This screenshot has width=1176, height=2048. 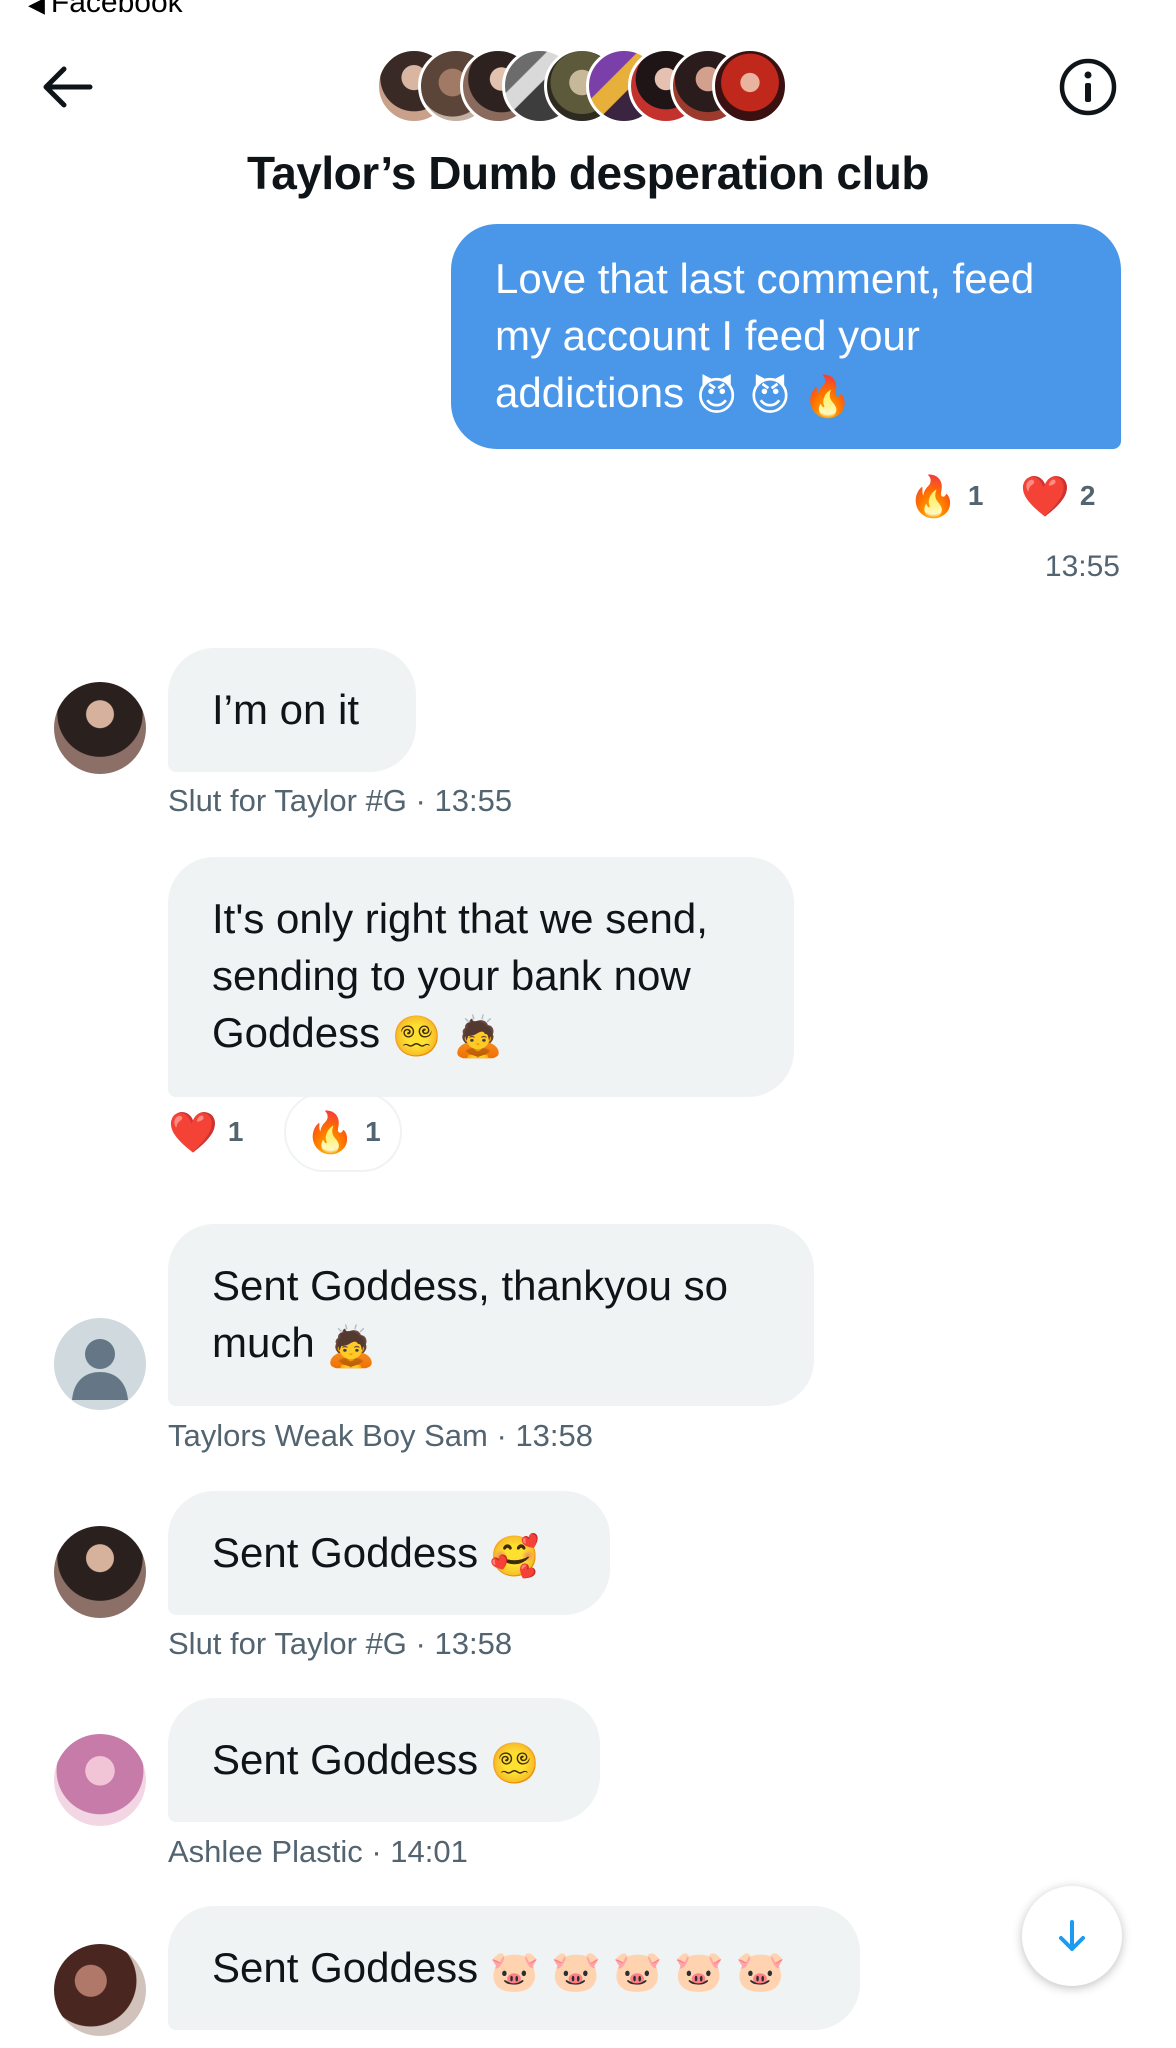 What do you see at coordinates (588, 173) in the screenshot?
I see `conversation-title: Taylor’s Dumb desperation club` at bounding box center [588, 173].